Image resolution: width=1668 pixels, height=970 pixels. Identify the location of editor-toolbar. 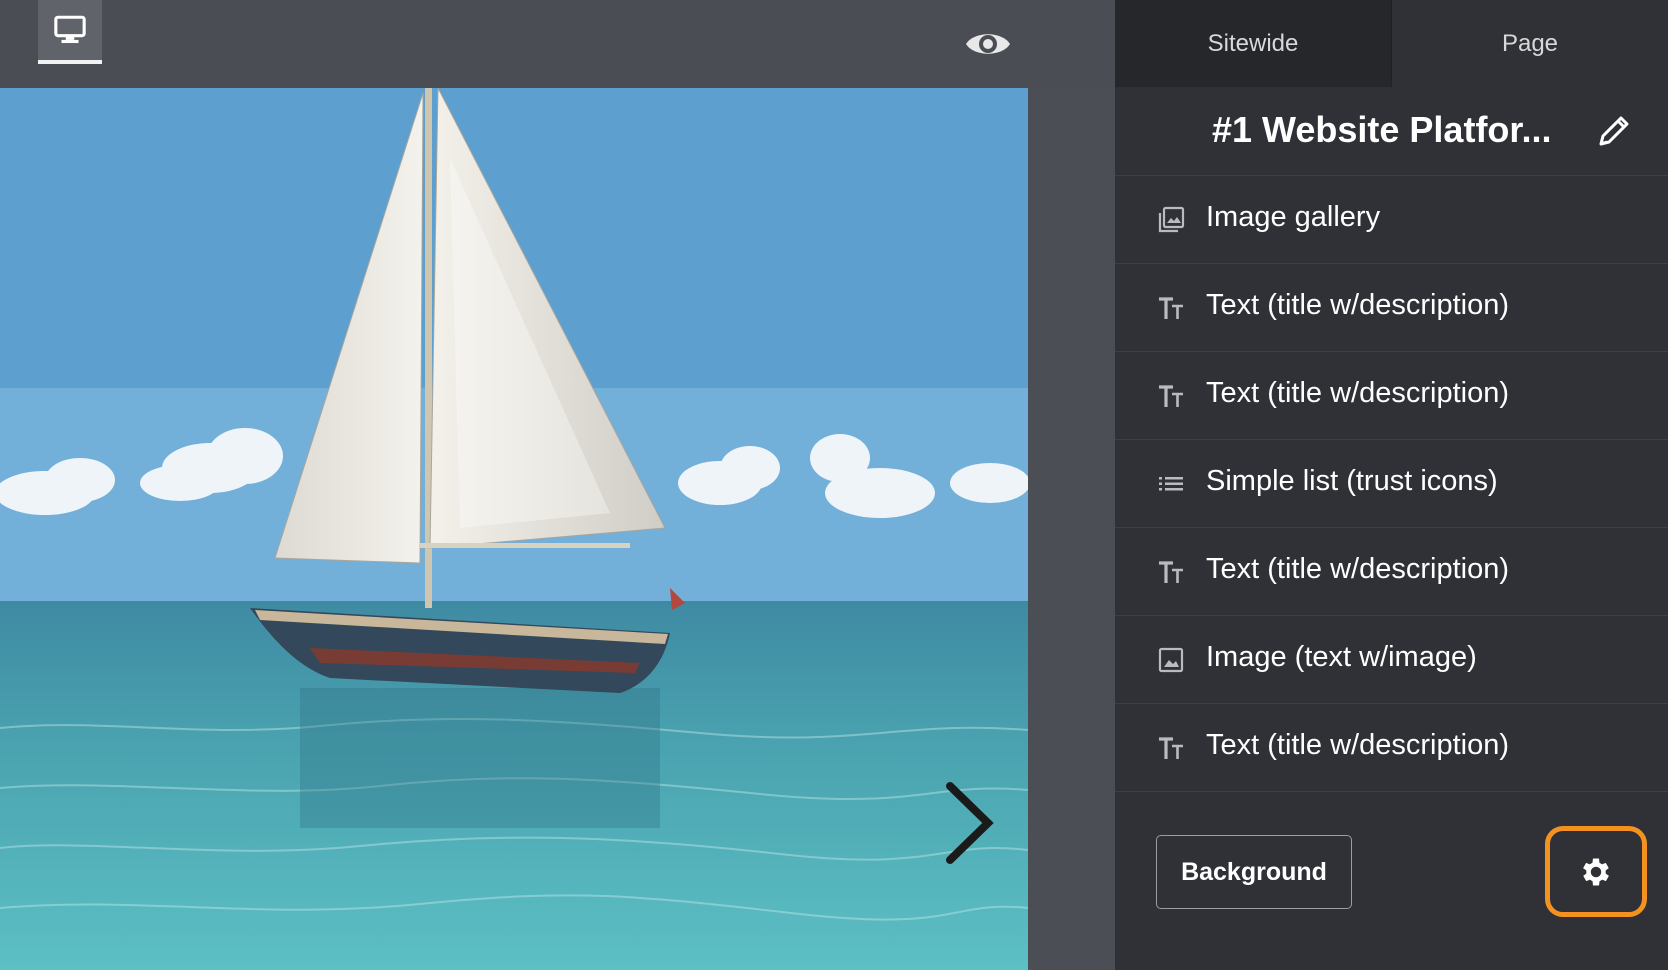
(557, 44).